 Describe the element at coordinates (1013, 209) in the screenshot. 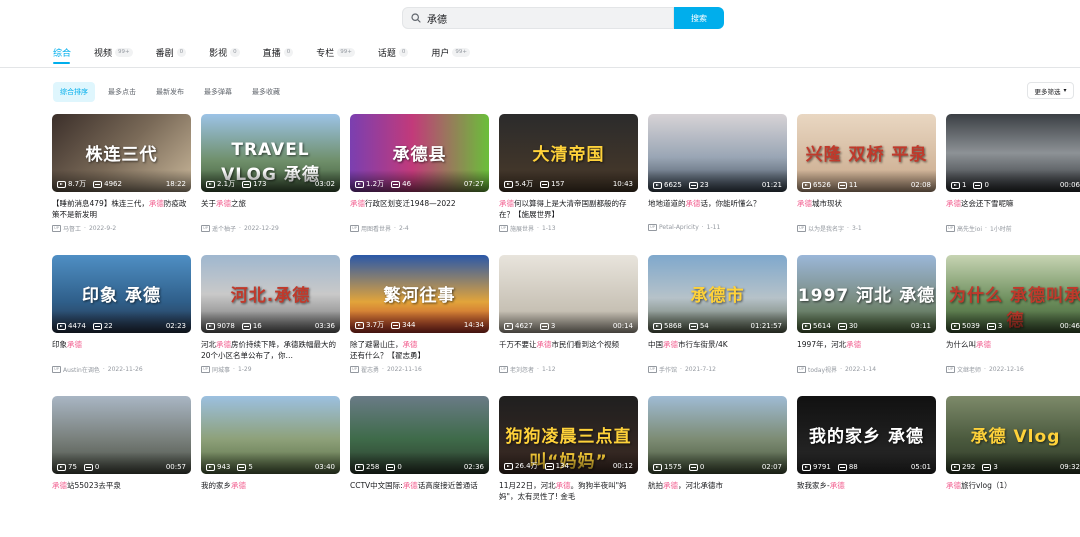

I see `video-title: 承德这会还下雪呢嘛` at that location.